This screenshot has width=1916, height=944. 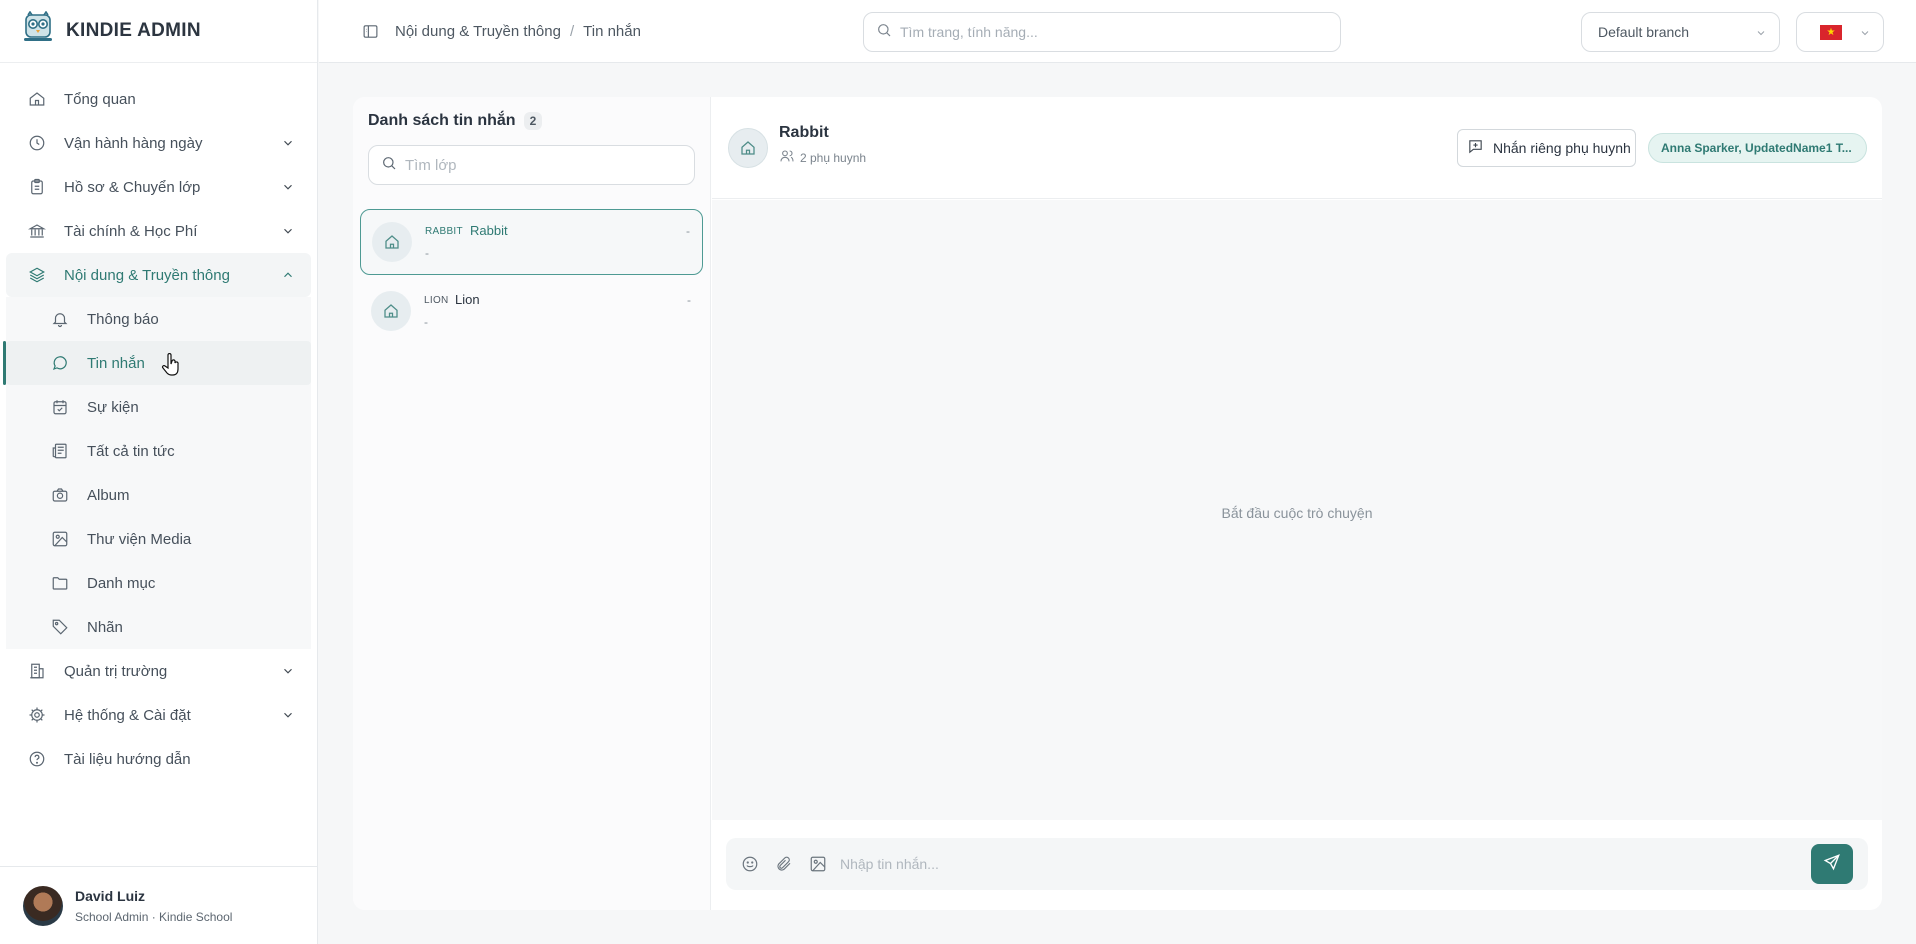 I want to click on send-icon, so click(x=1832, y=864).